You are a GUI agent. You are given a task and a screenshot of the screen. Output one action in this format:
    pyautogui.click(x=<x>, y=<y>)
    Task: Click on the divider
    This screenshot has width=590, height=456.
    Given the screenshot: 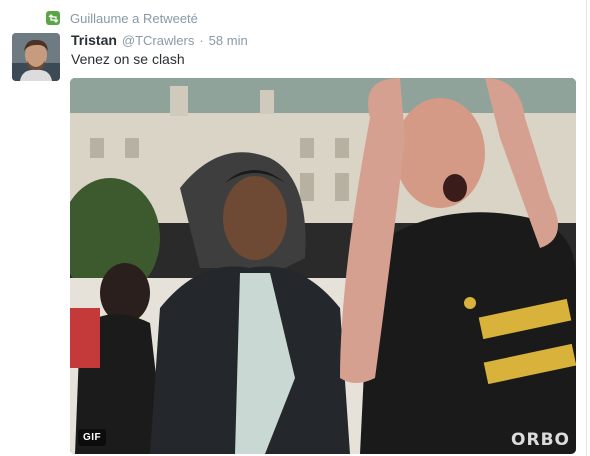 What is the action you would take?
    pyautogui.click(x=586, y=228)
    